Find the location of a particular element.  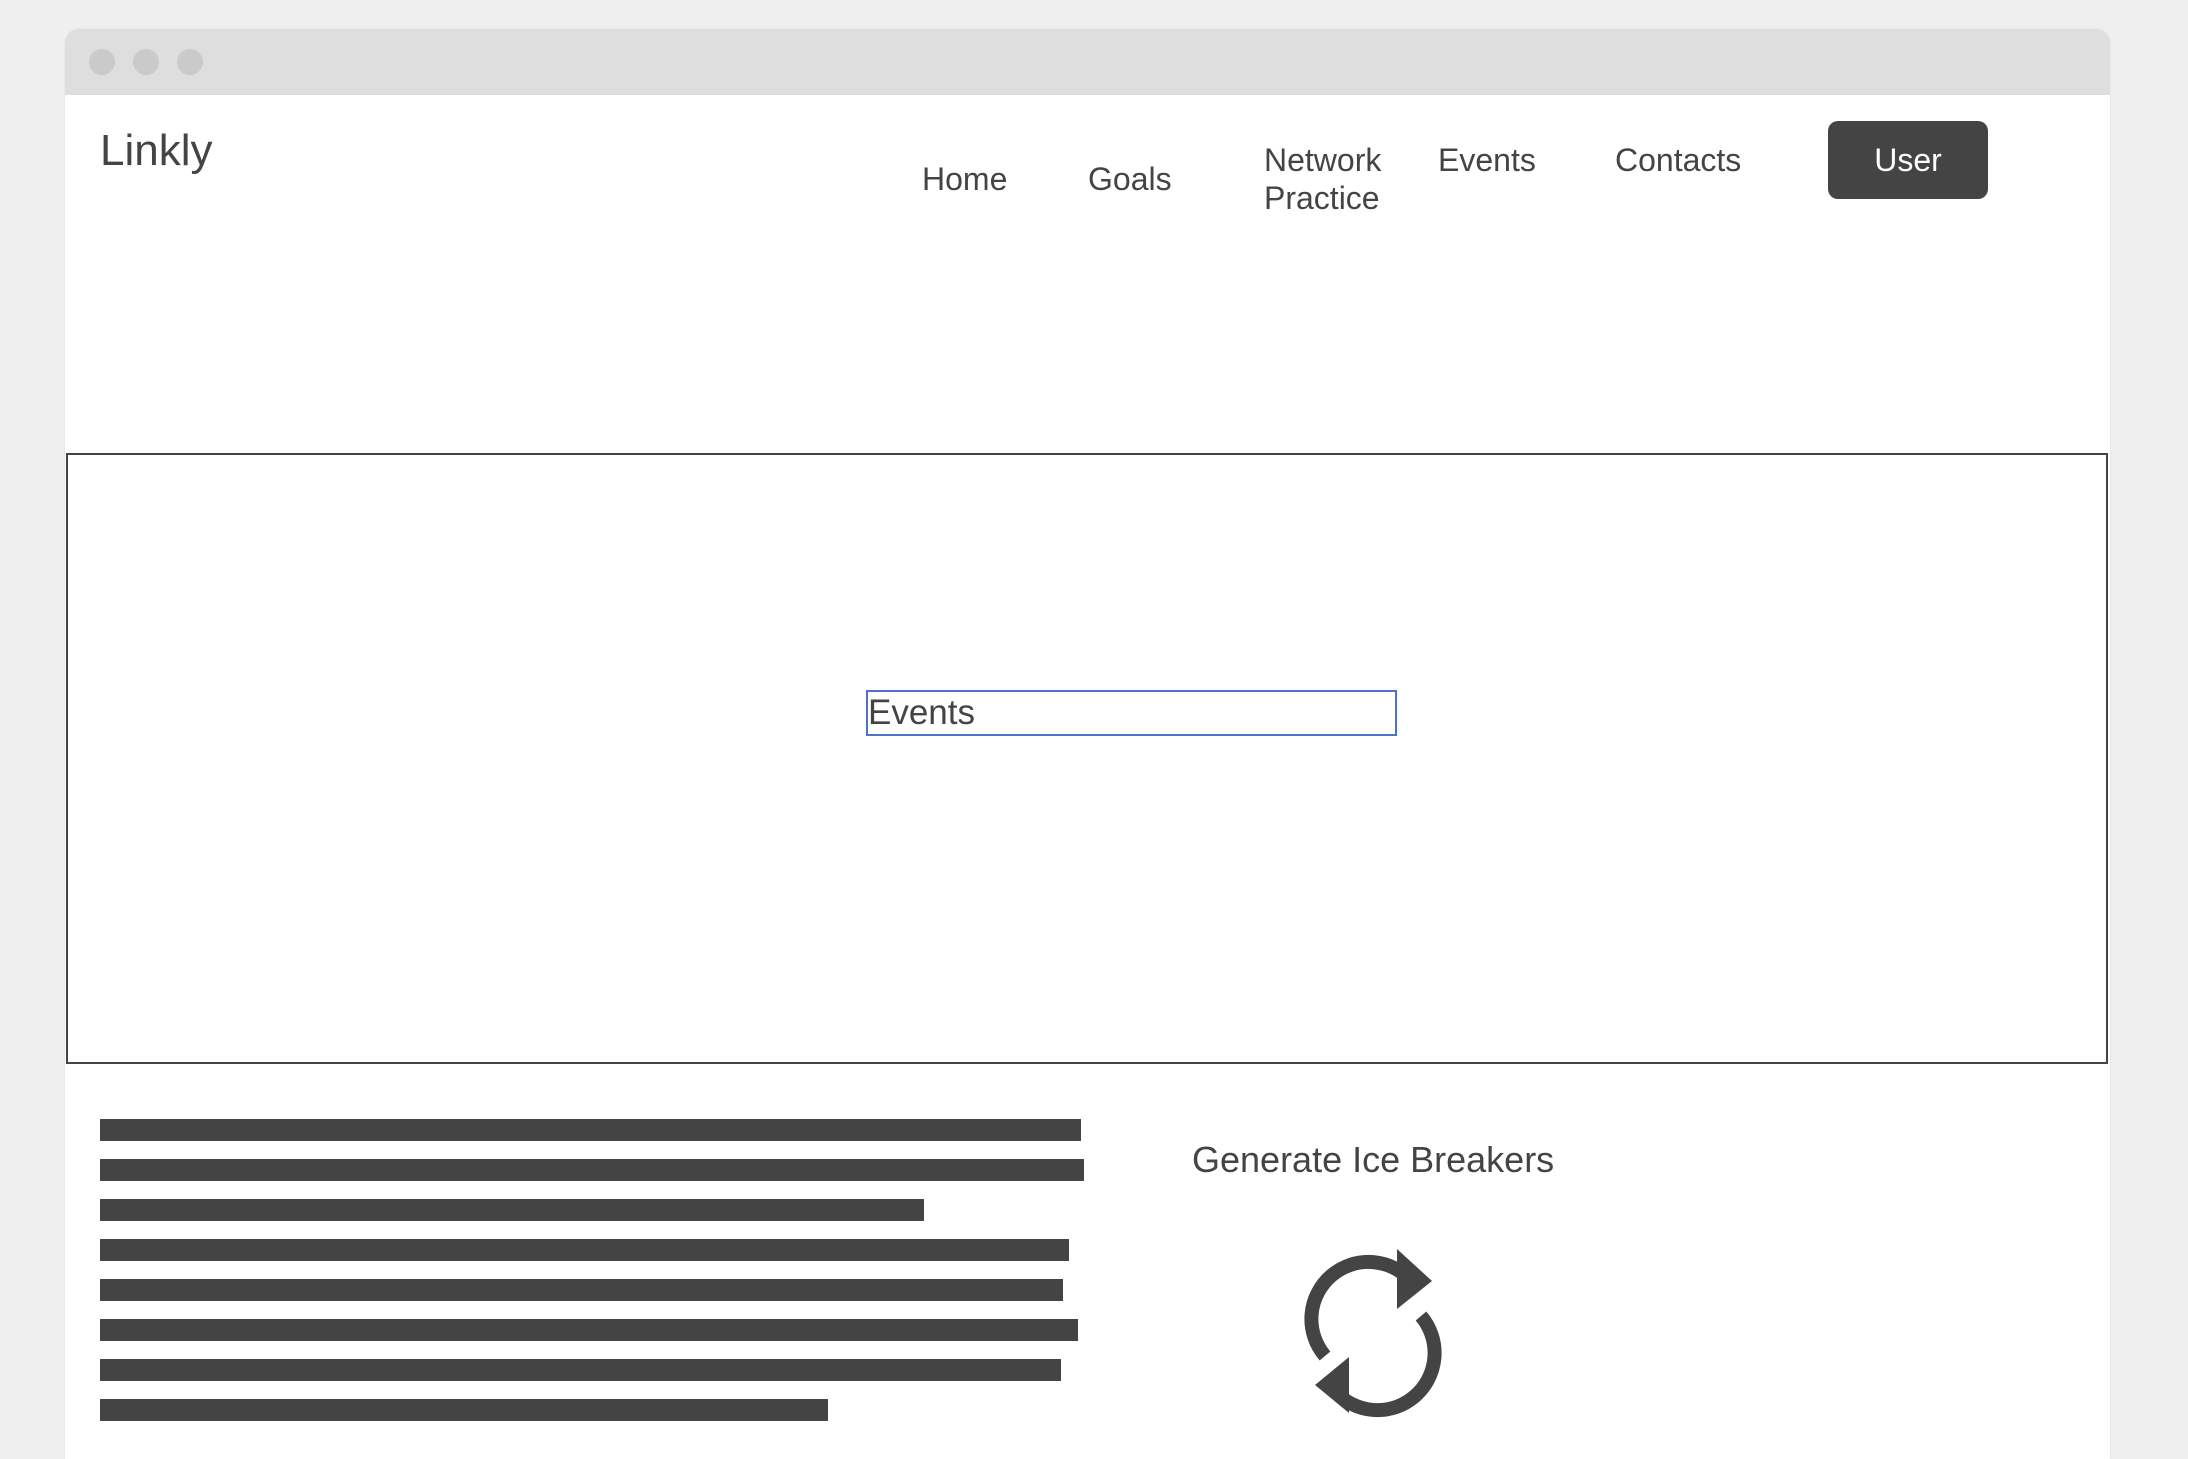

nav-network-practice: Network Practice is located at coordinates (1322, 179).